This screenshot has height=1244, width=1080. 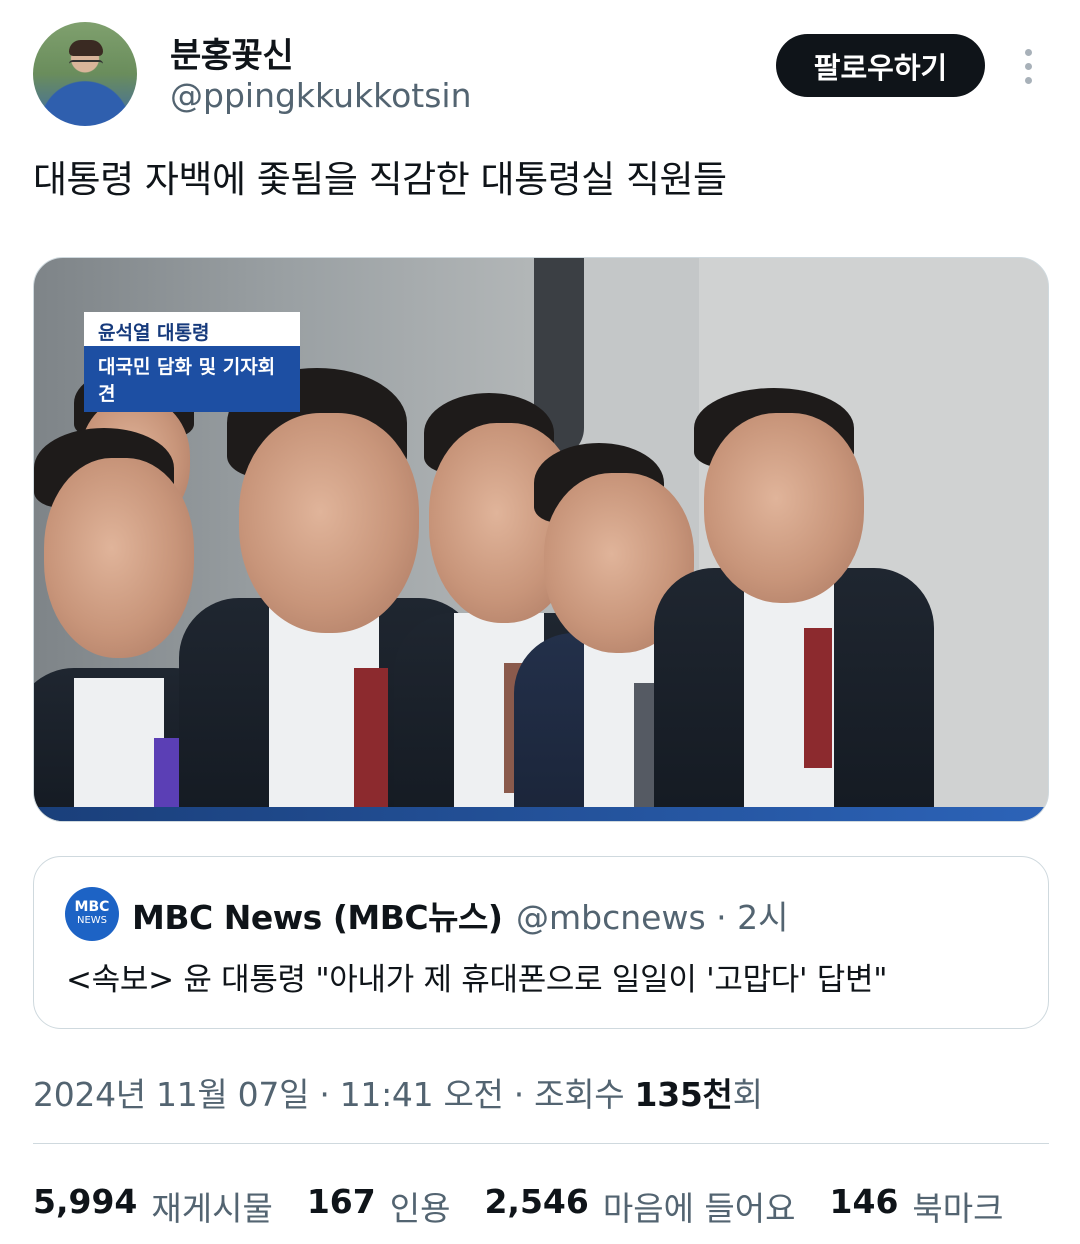 What do you see at coordinates (541, 814) in the screenshot?
I see `broadcast-stripe` at bounding box center [541, 814].